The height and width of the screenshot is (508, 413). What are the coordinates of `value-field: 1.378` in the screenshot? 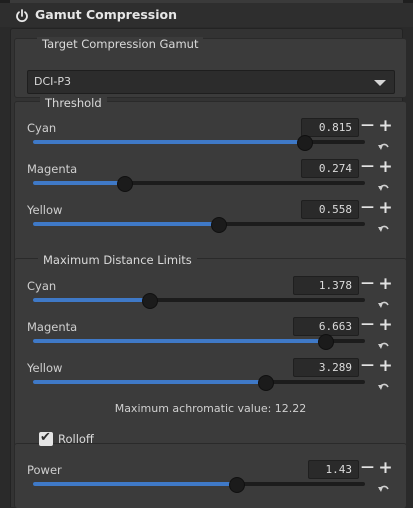 It's located at (326, 285).